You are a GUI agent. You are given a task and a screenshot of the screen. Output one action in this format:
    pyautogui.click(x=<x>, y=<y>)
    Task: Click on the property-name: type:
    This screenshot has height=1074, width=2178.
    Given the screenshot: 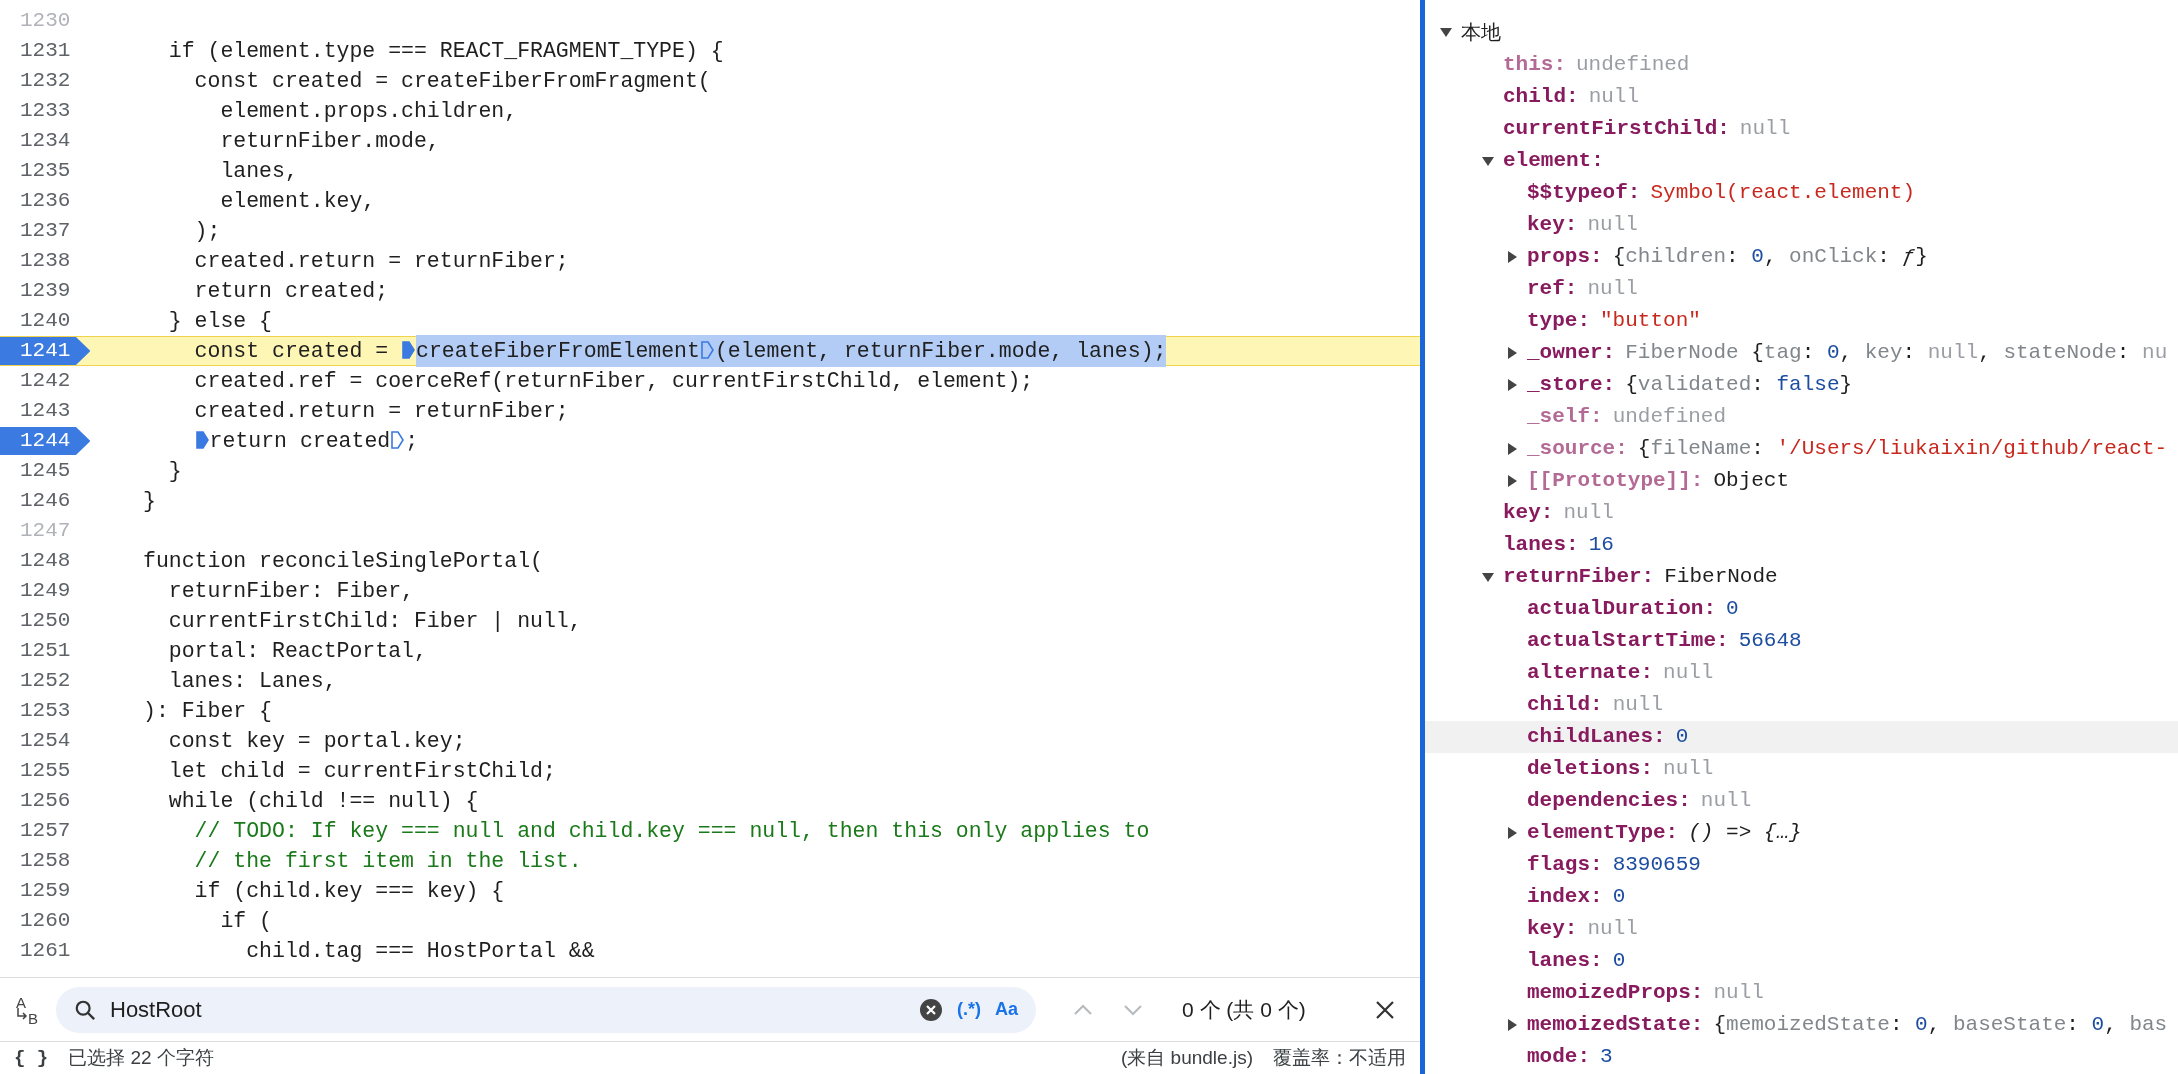 What is the action you would take?
    pyautogui.click(x=1558, y=321)
    